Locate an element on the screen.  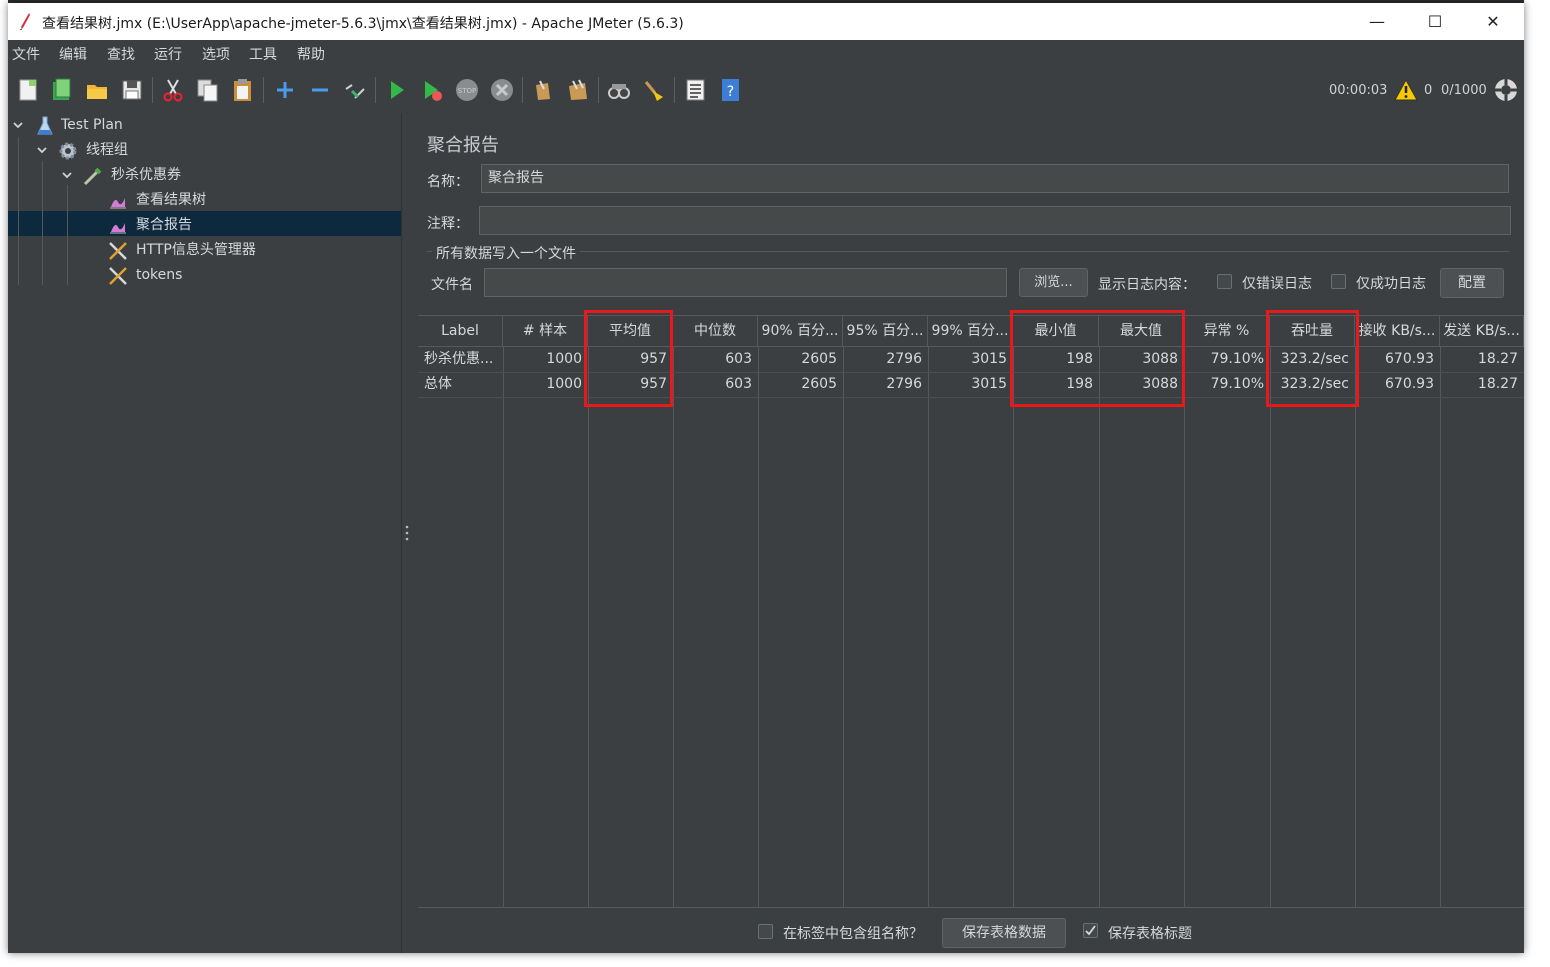
templates-icon is located at coordinates (62, 90).